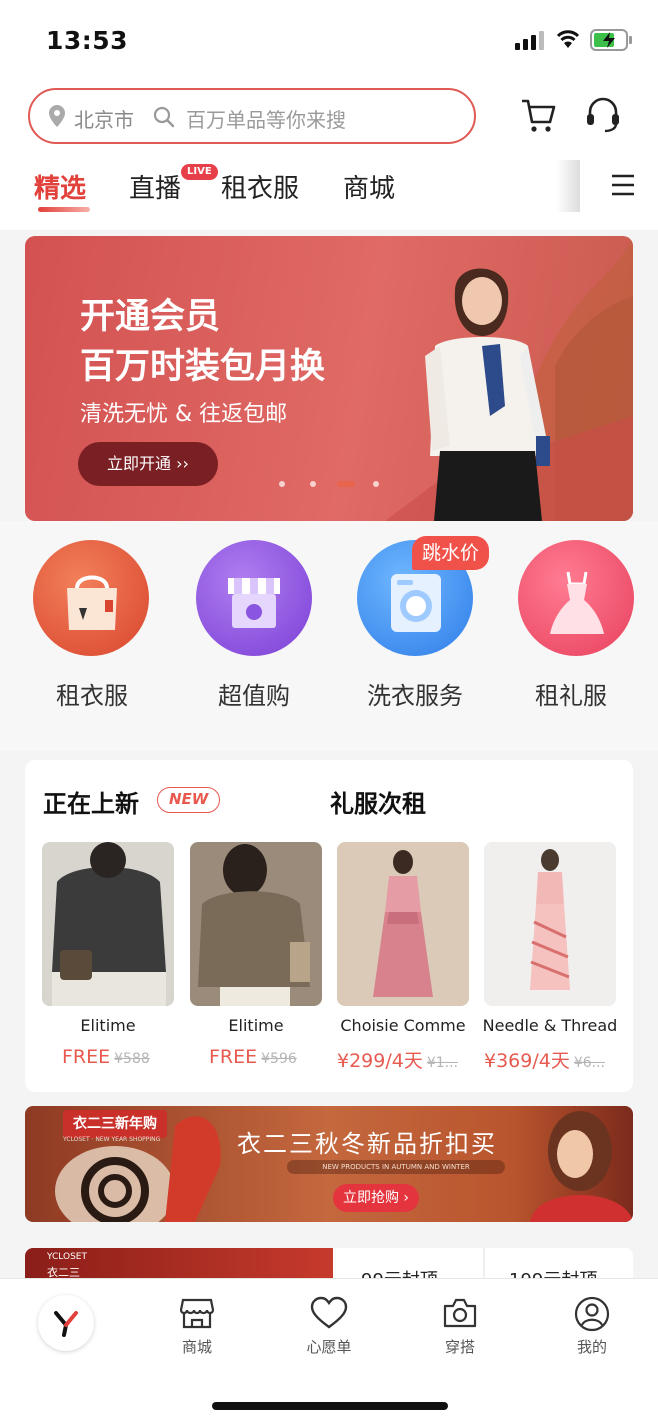  I want to click on product-price: FREE ¥588, so click(106, 1057).